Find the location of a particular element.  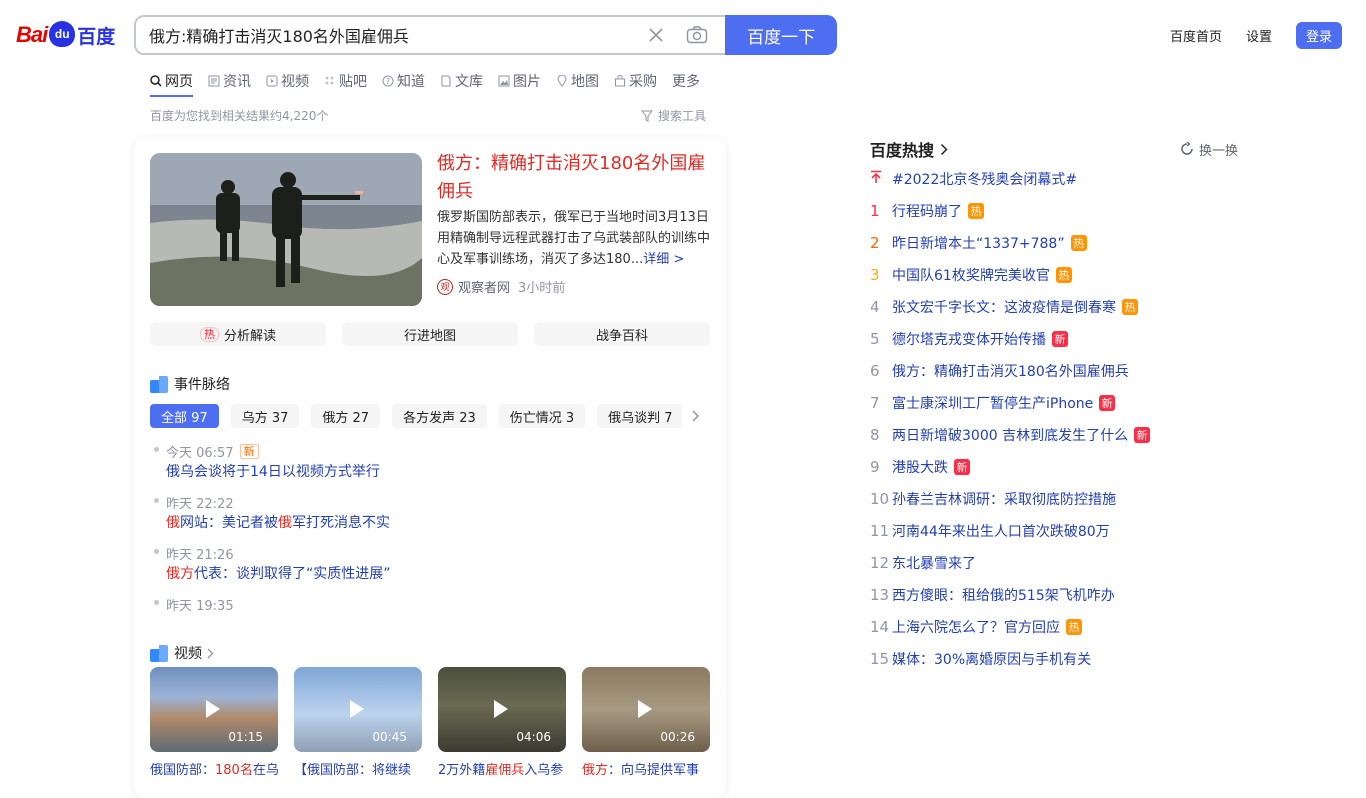

home-link: 百度首页 is located at coordinates (1196, 35).